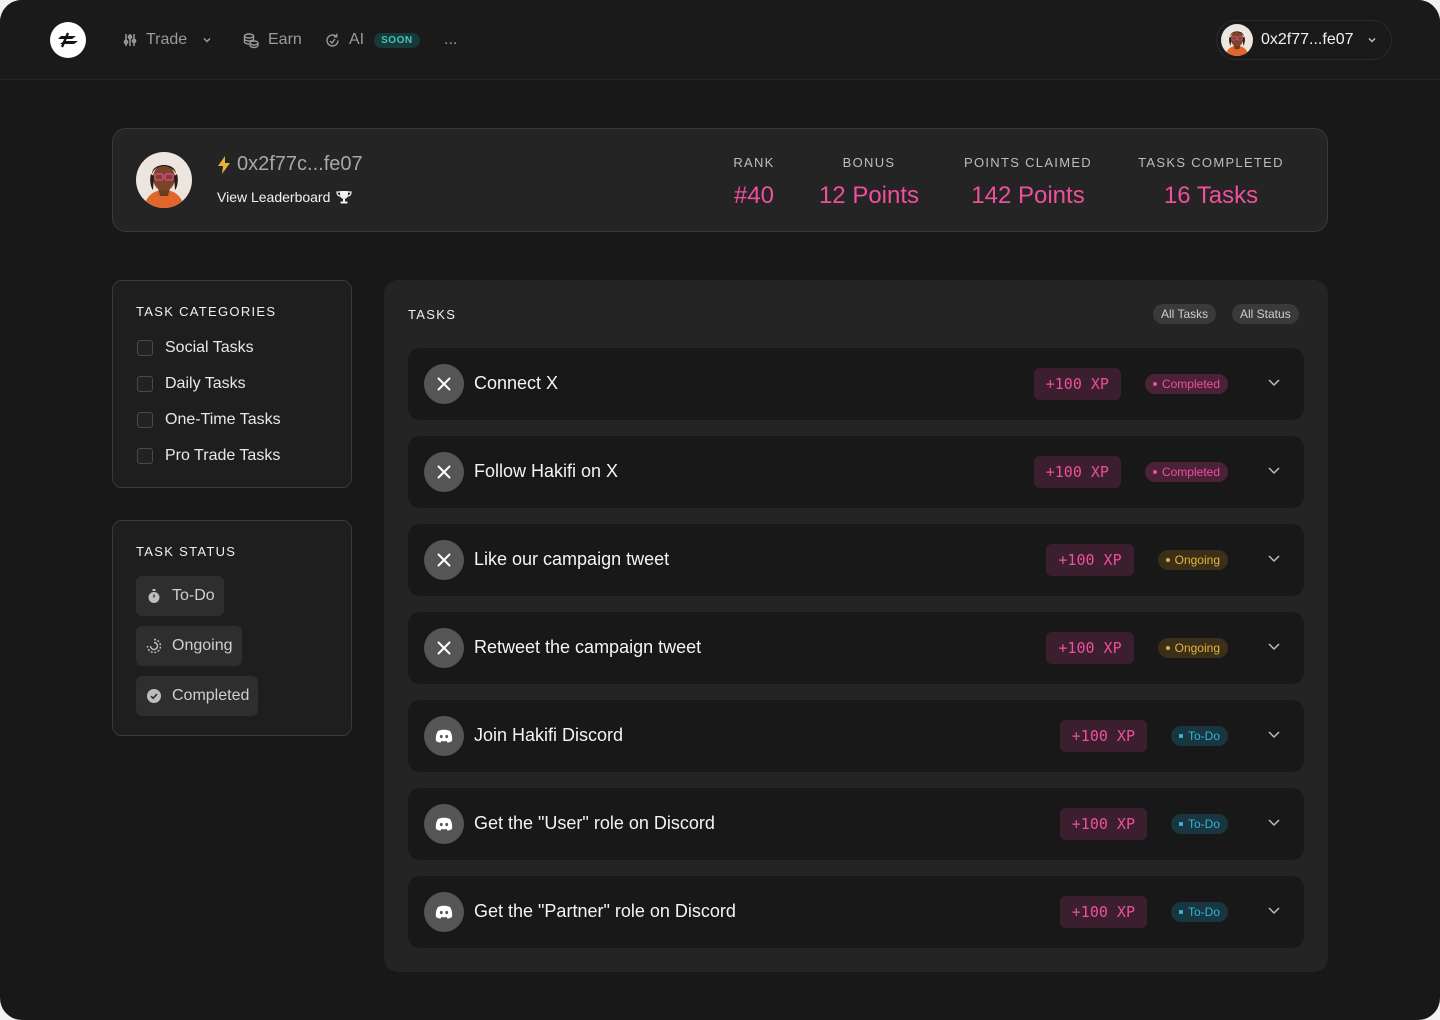 The height and width of the screenshot is (1020, 1440). I want to click on wallet-address: 0x2f77...fe07, so click(1307, 39).